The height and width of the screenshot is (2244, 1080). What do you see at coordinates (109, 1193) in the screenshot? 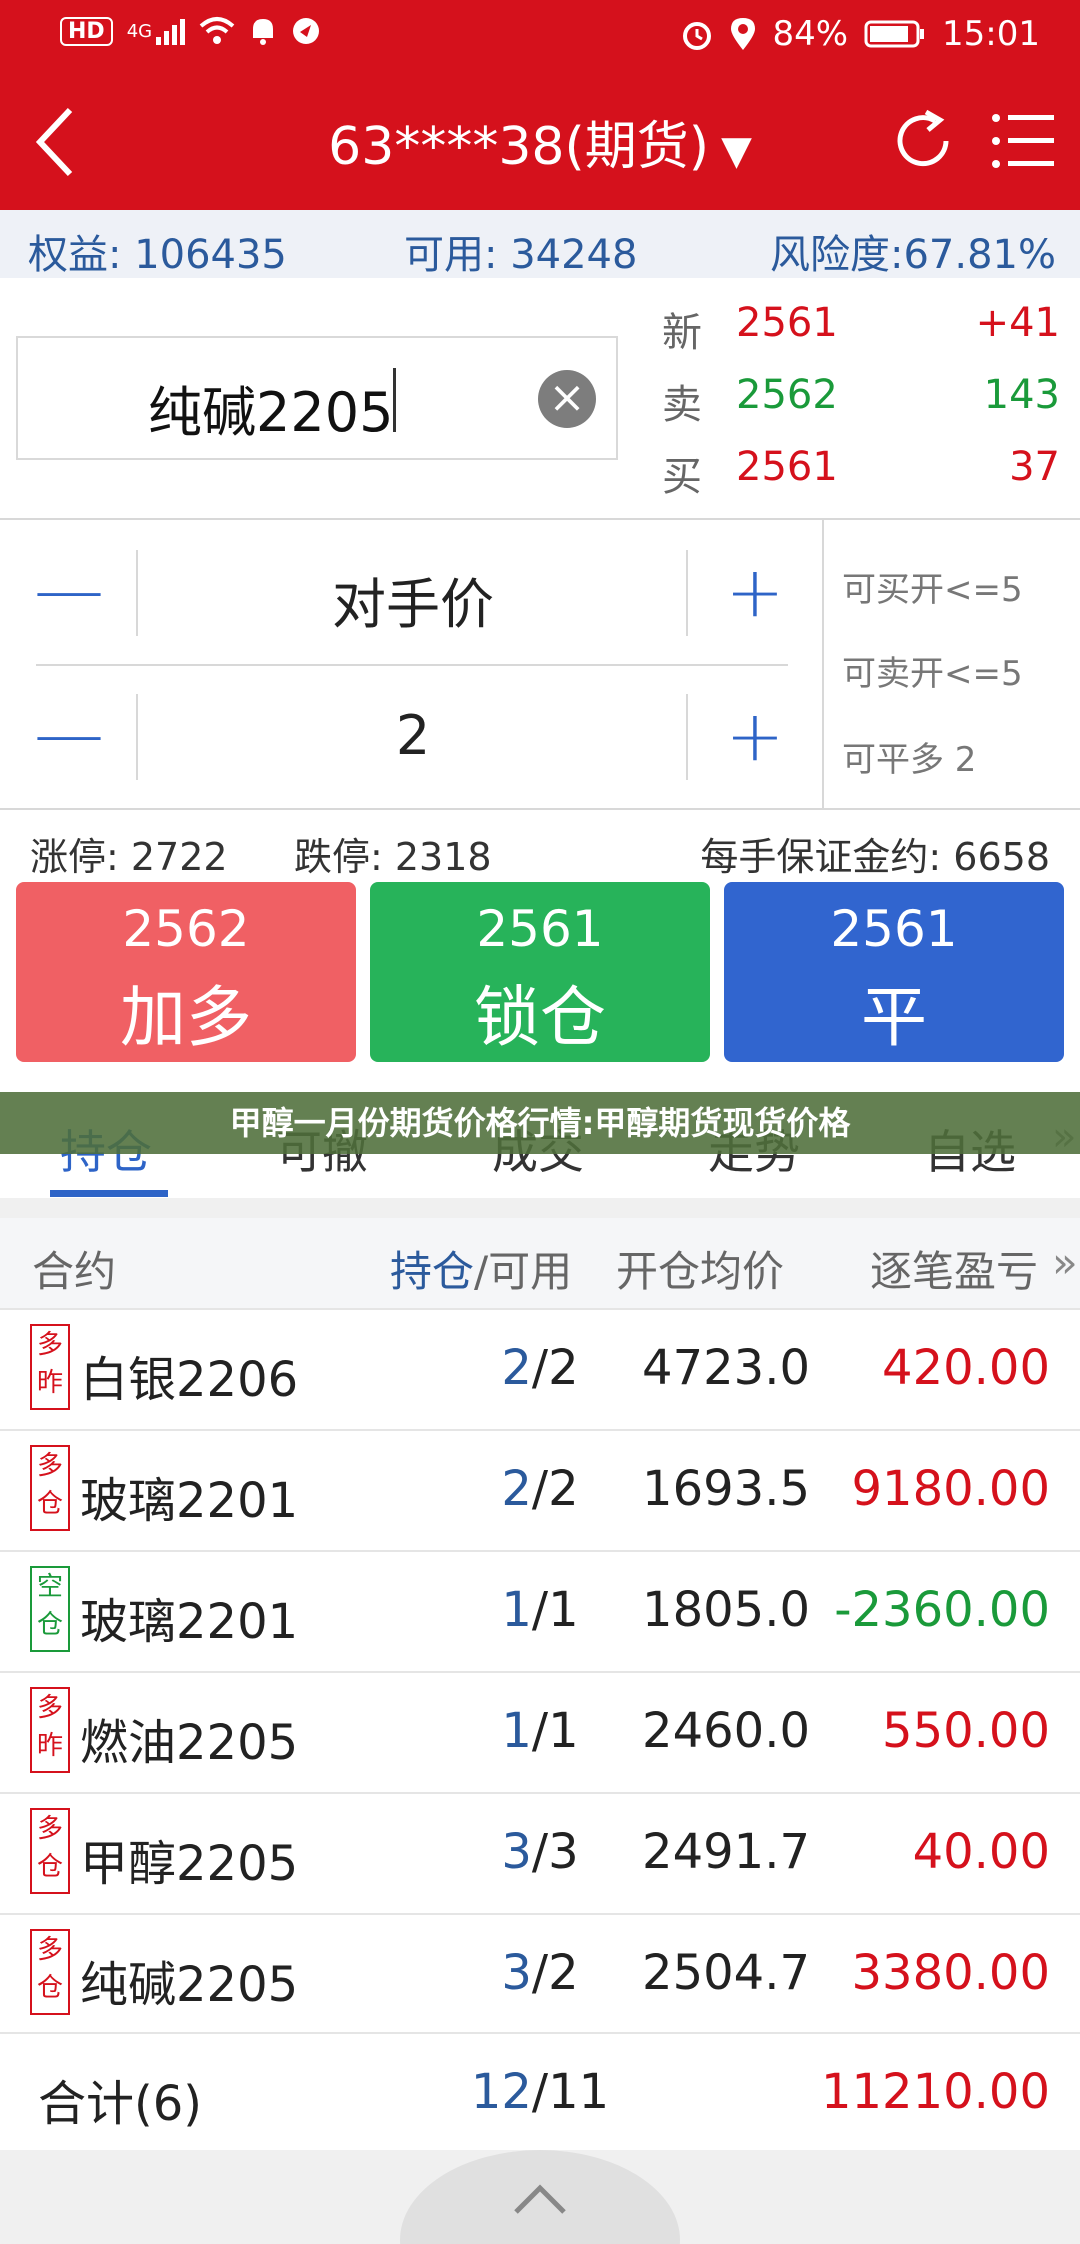
I see `active-tab-indicator` at bounding box center [109, 1193].